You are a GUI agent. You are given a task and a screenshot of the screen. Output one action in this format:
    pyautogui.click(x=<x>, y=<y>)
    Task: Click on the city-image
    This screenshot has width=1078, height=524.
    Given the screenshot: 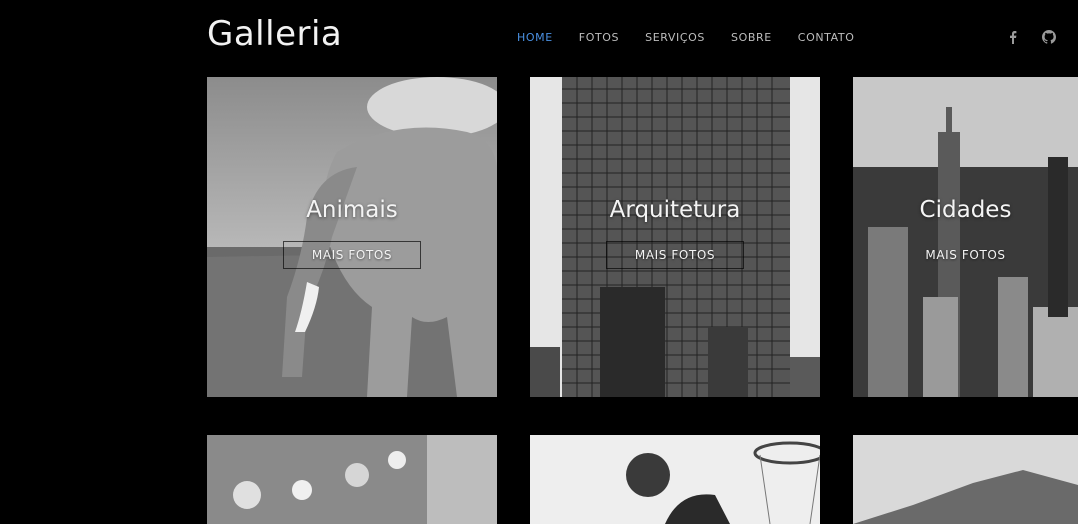 What is the action you would take?
    pyautogui.click(x=965, y=237)
    